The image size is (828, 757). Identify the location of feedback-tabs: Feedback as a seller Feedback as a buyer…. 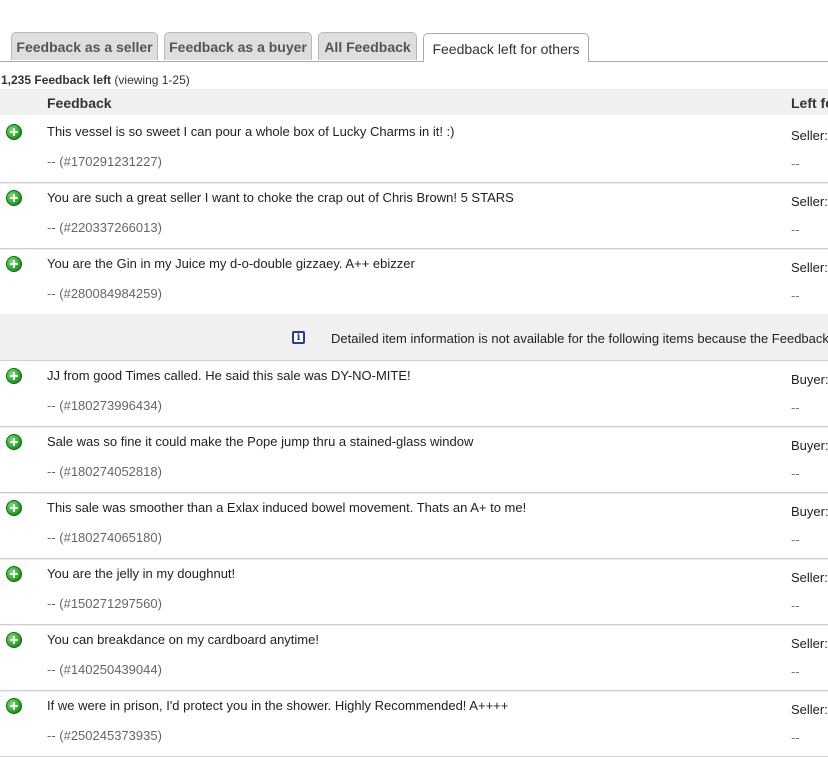
(414, 47).